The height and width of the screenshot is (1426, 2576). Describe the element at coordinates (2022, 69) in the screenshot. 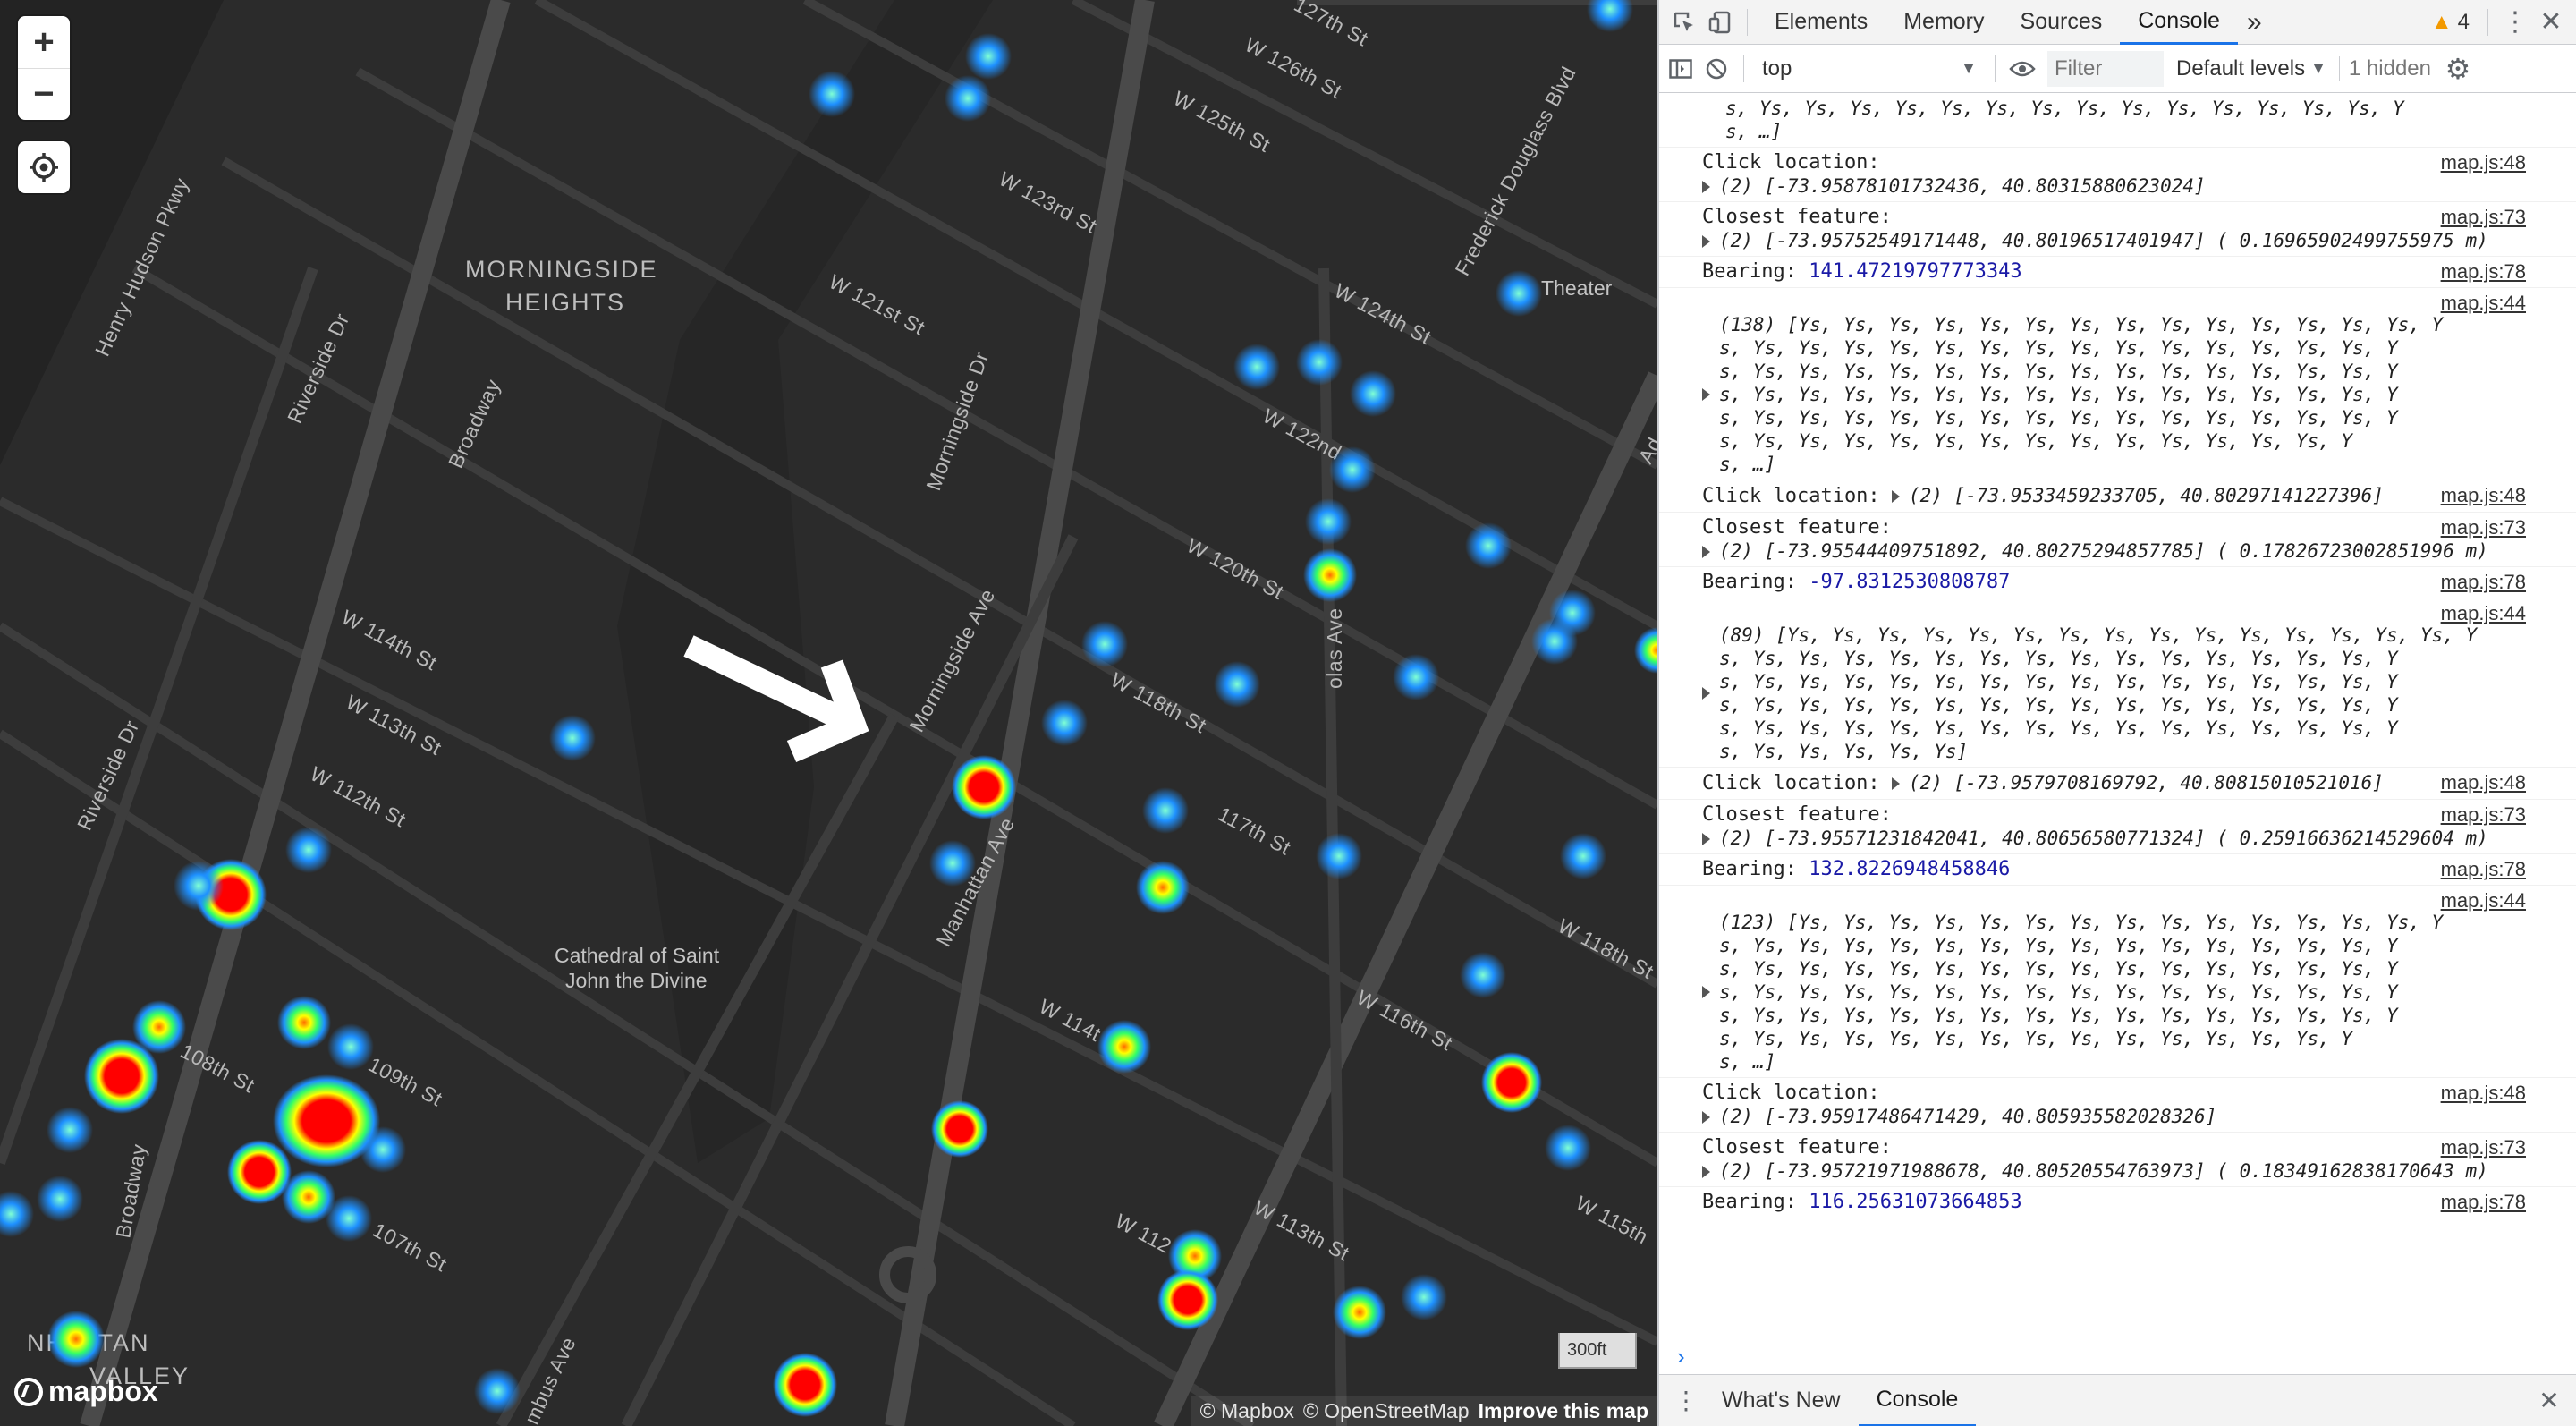

I see `live-expression-eye-icon` at that location.